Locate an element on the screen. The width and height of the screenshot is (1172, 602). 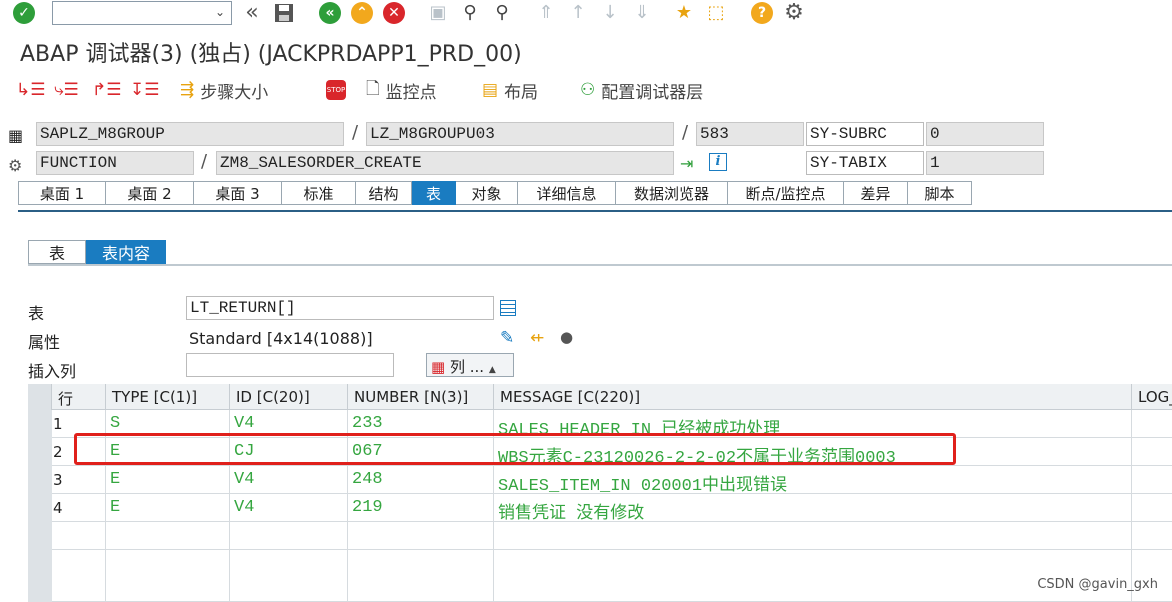
find-icon: ⚲ is located at coordinates (470, 13).